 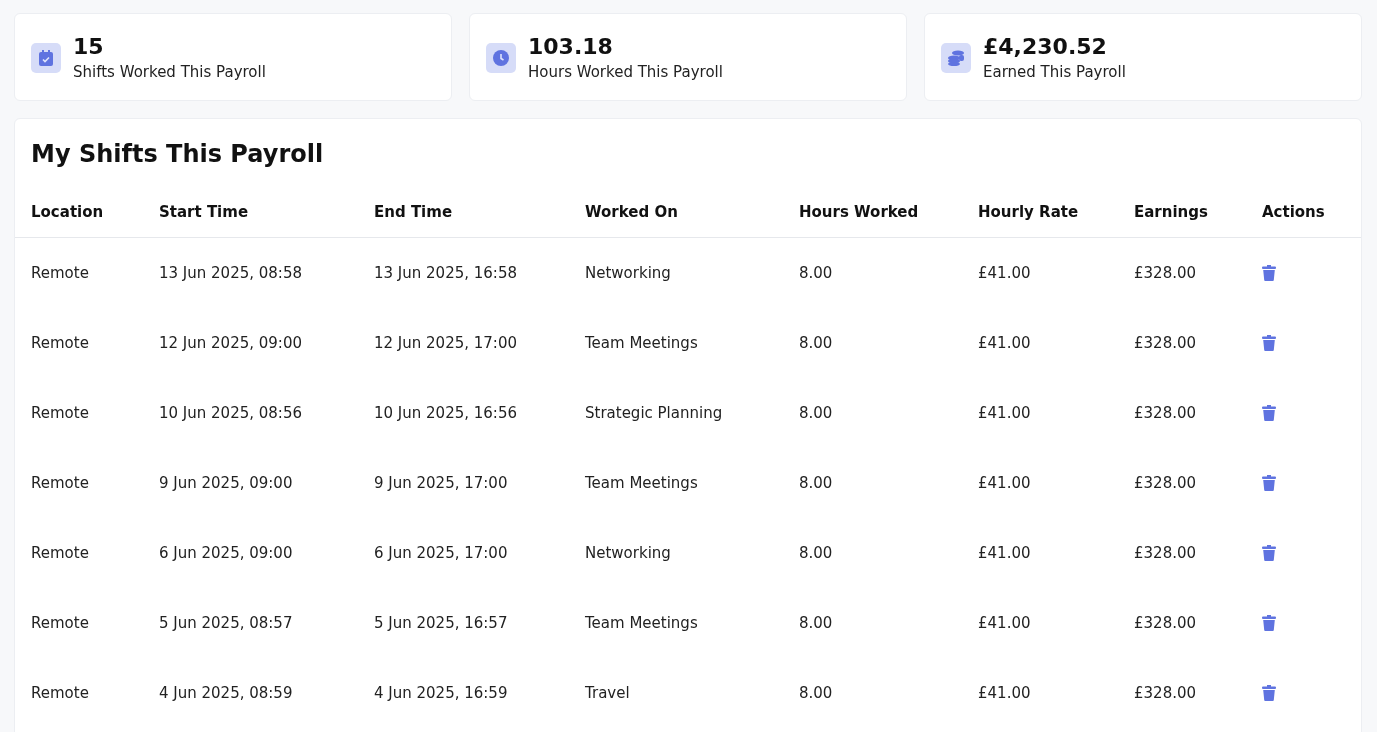 What do you see at coordinates (68, 212) in the screenshot?
I see `column-header: Location` at bounding box center [68, 212].